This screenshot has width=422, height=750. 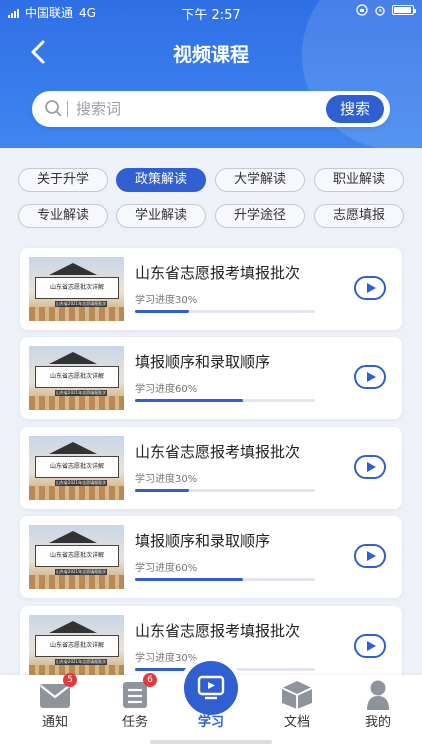 I want to click on tag-7: 志愿填报, so click(x=359, y=216).